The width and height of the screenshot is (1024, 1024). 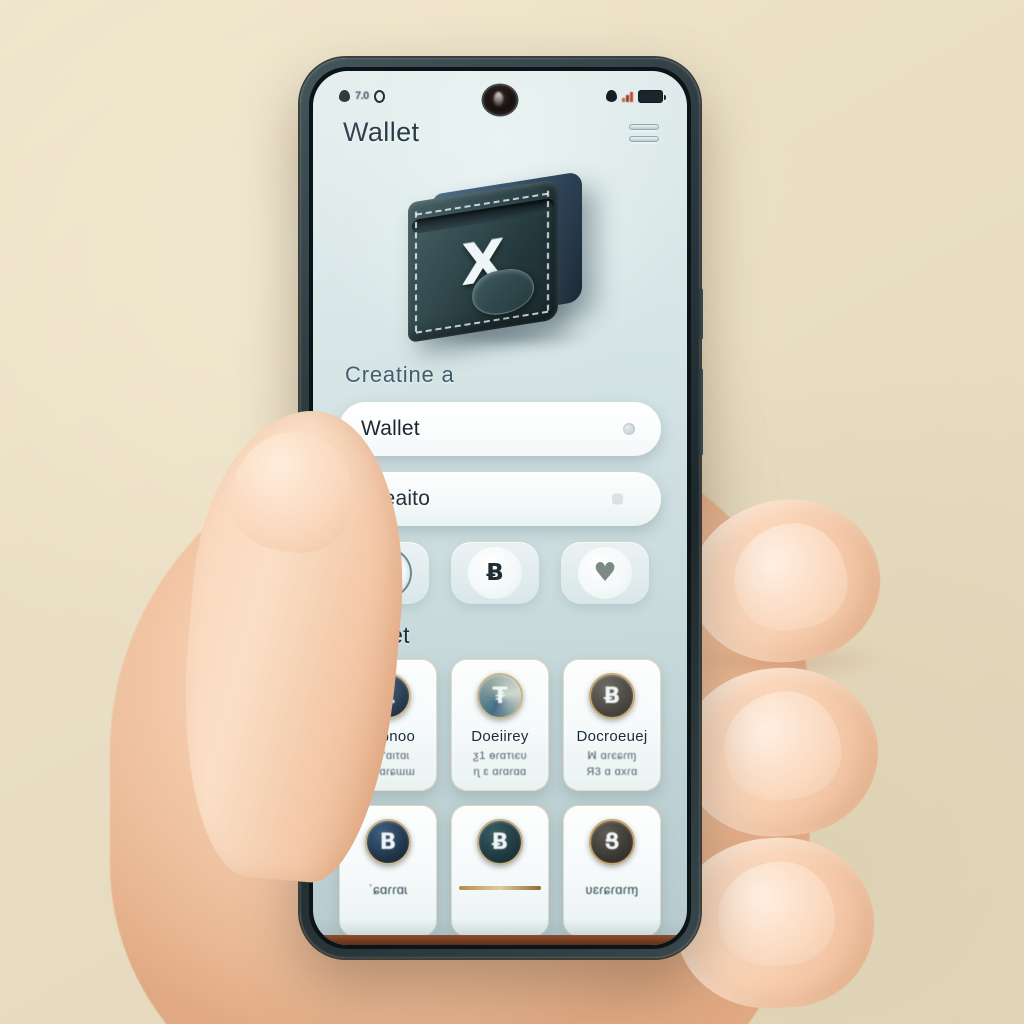 I want to click on crypto-chip: Ƀ, so click(x=495, y=573).